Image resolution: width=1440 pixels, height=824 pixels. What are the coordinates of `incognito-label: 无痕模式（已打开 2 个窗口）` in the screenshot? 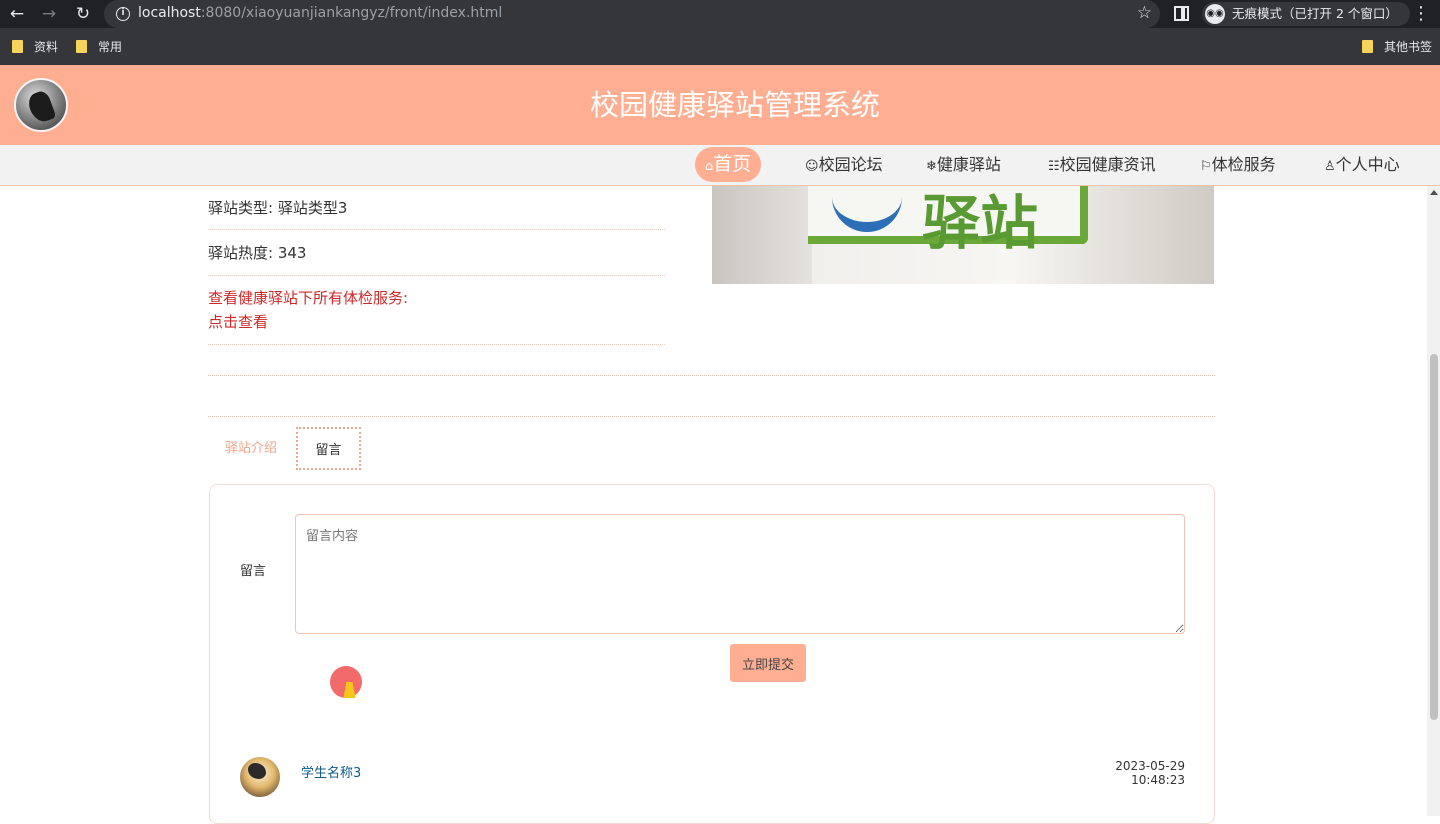 It's located at (1315, 13).